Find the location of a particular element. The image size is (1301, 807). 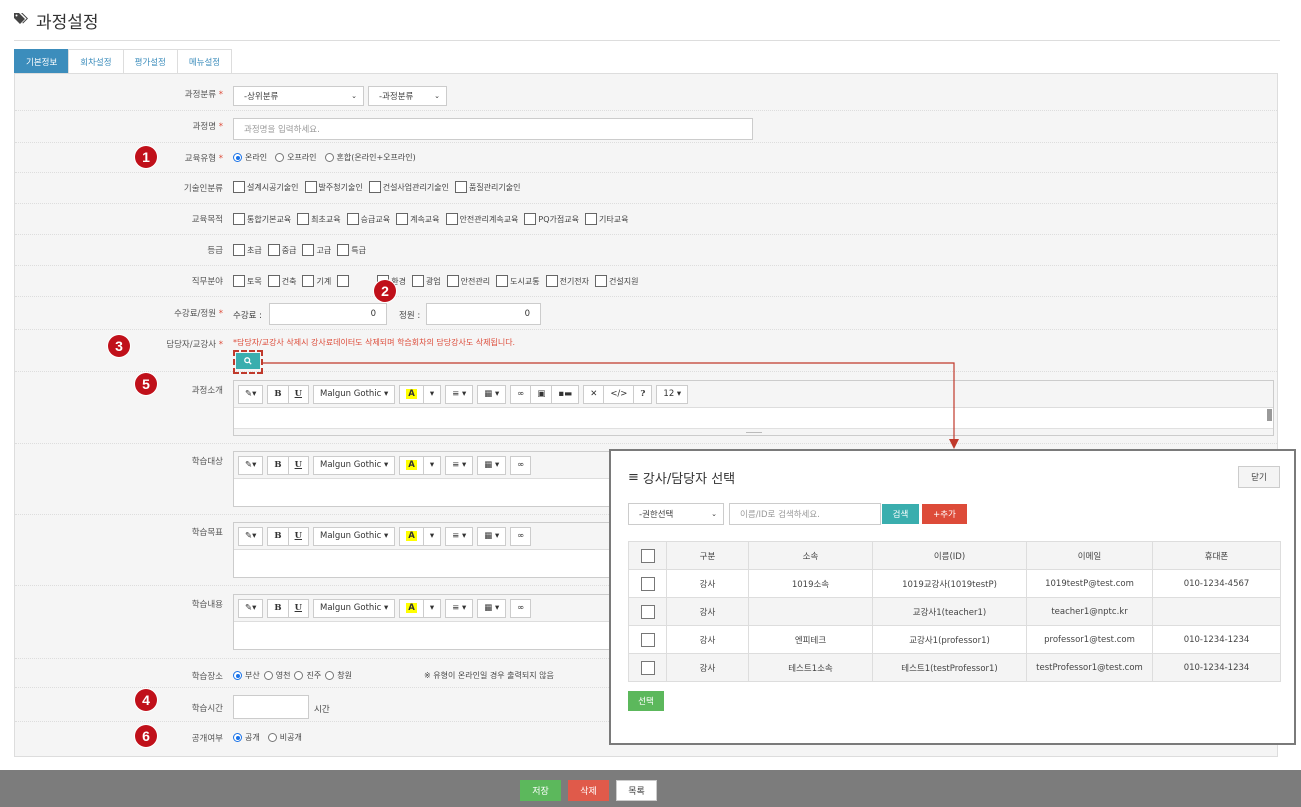

tab-evaluation-settings: 평가설정 is located at coordinates (150, 61).